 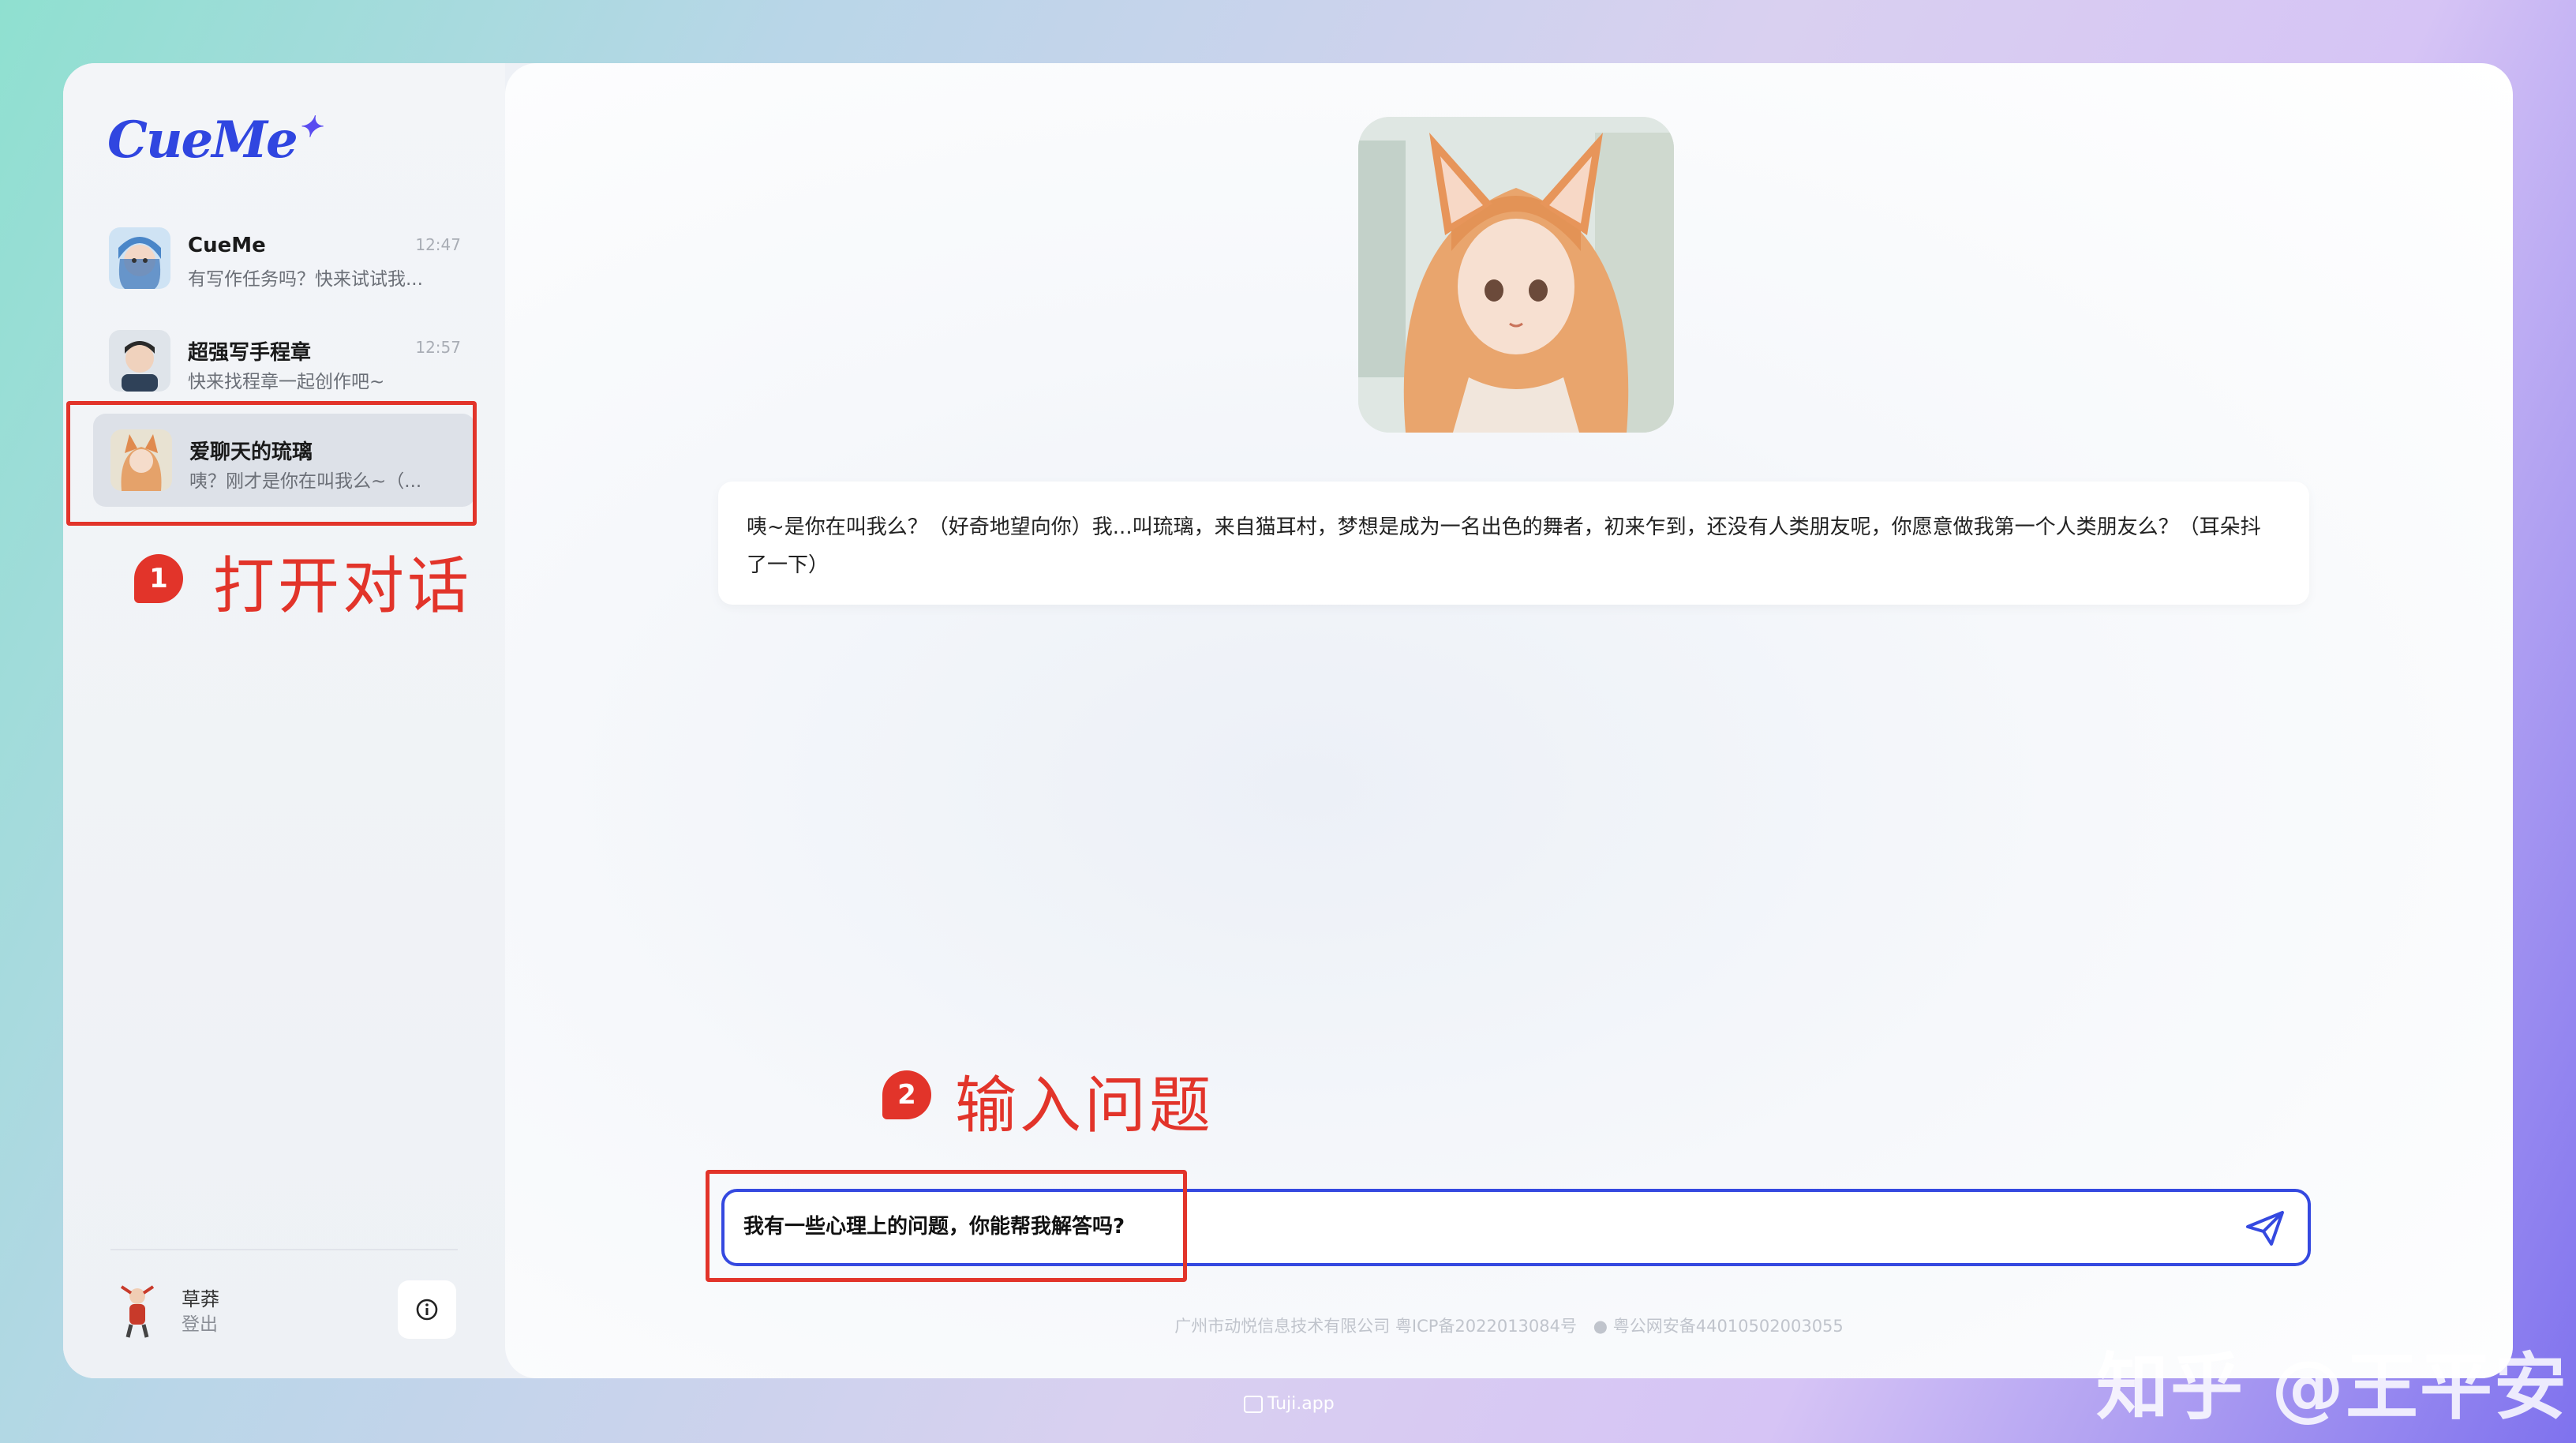 What do you see at coordinates (284, 1249) in the screenshot?
I see `divider` at bounding box center [284, 1249].